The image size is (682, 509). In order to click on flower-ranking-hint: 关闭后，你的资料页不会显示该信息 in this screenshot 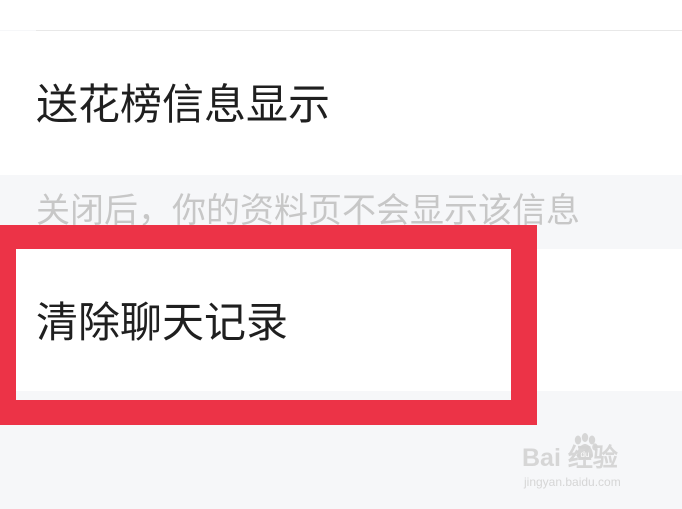, I will do `click(308, 211)`.